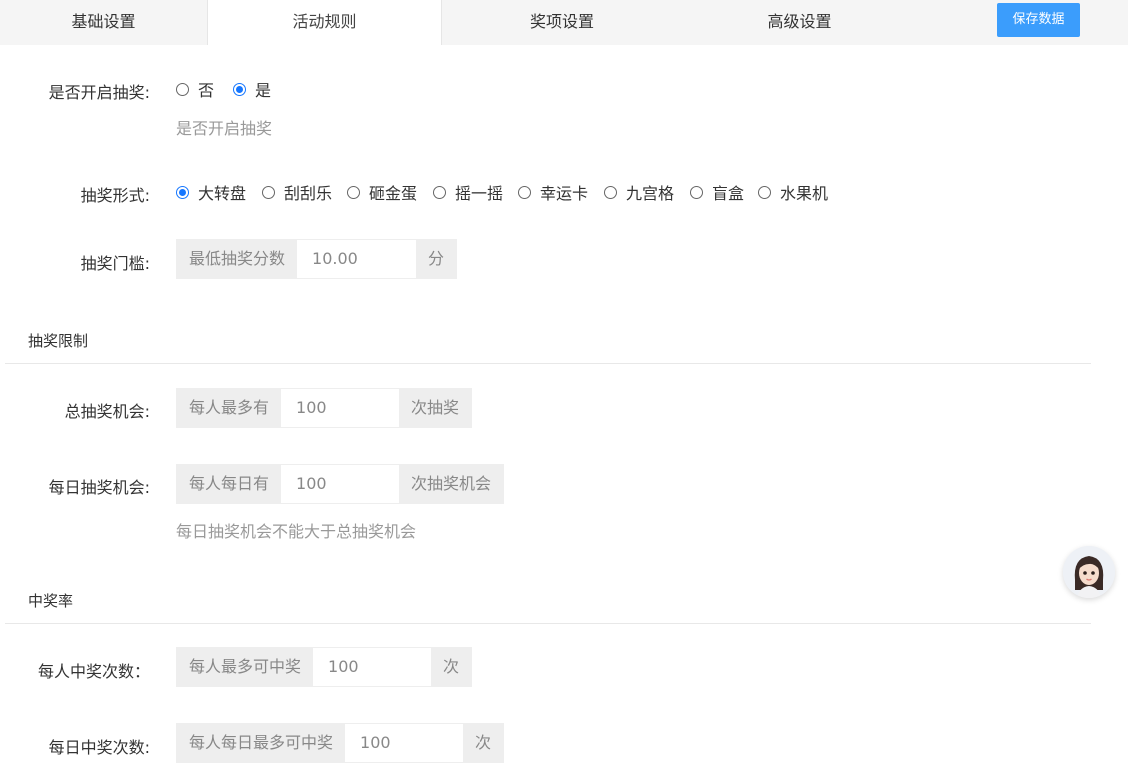  I want to click on total-chances-prefix: 每人最多有, so click(229, 408).